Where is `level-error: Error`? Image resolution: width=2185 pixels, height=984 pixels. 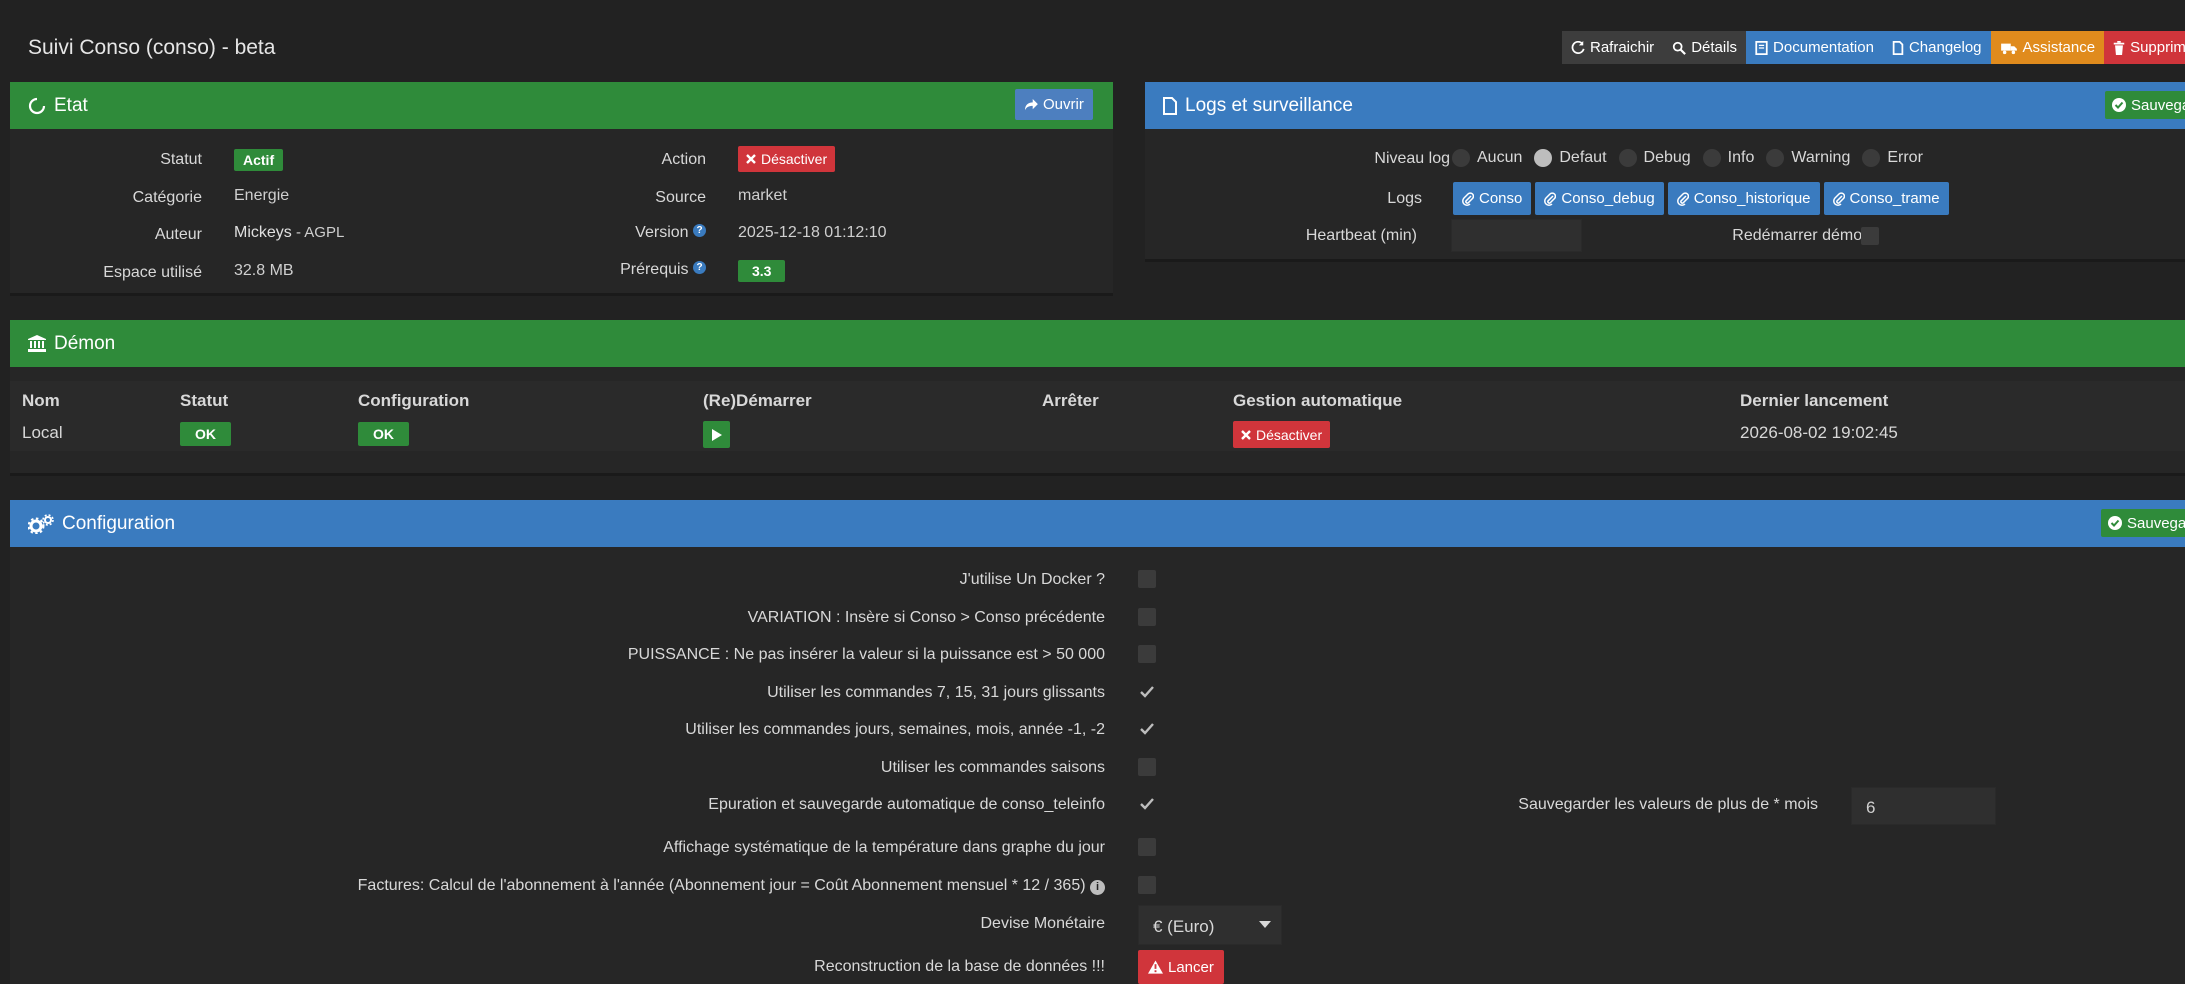
level-error: Error is located at coordinates (1892, 158).